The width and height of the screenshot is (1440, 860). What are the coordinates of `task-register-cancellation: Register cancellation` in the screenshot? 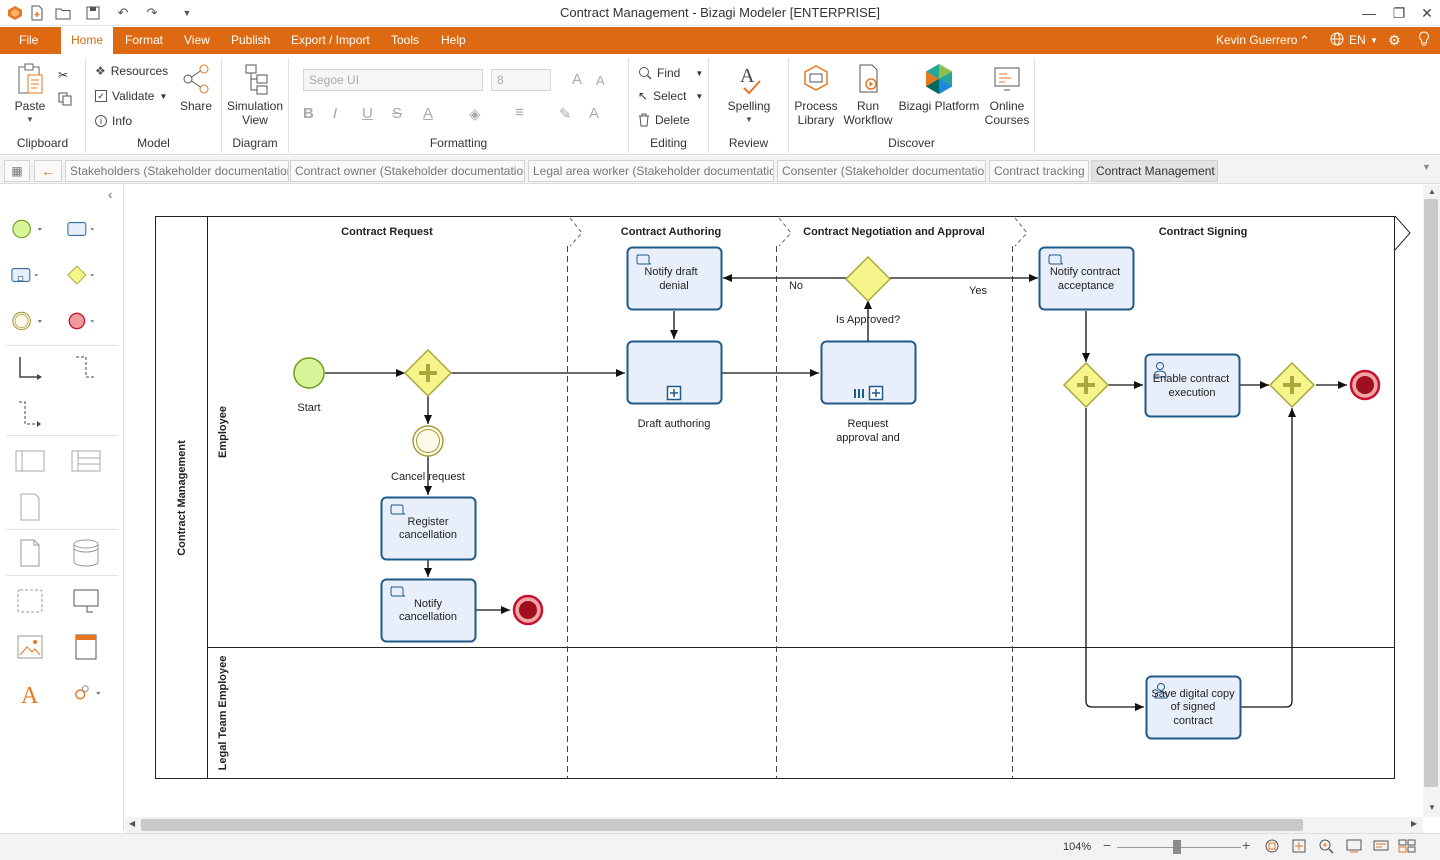 It's located at (428, 528).